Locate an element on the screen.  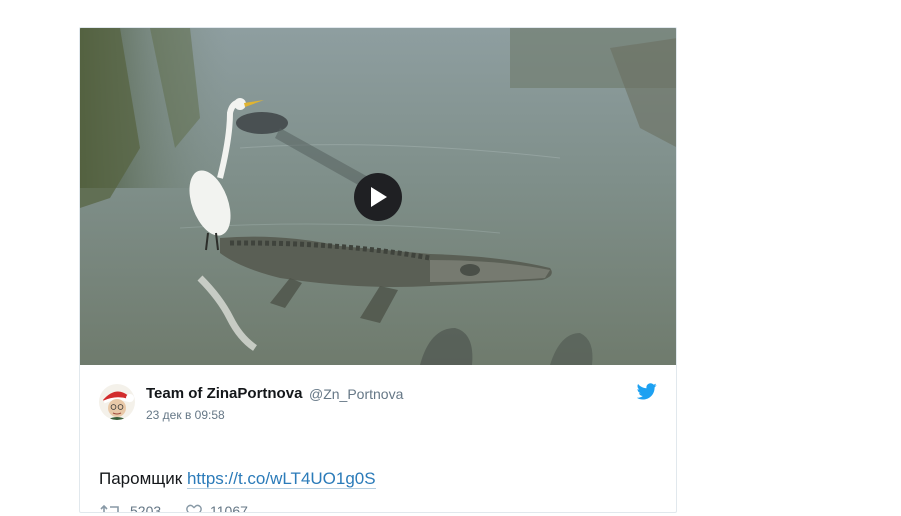
play-button is located at coordinates (378, 197).